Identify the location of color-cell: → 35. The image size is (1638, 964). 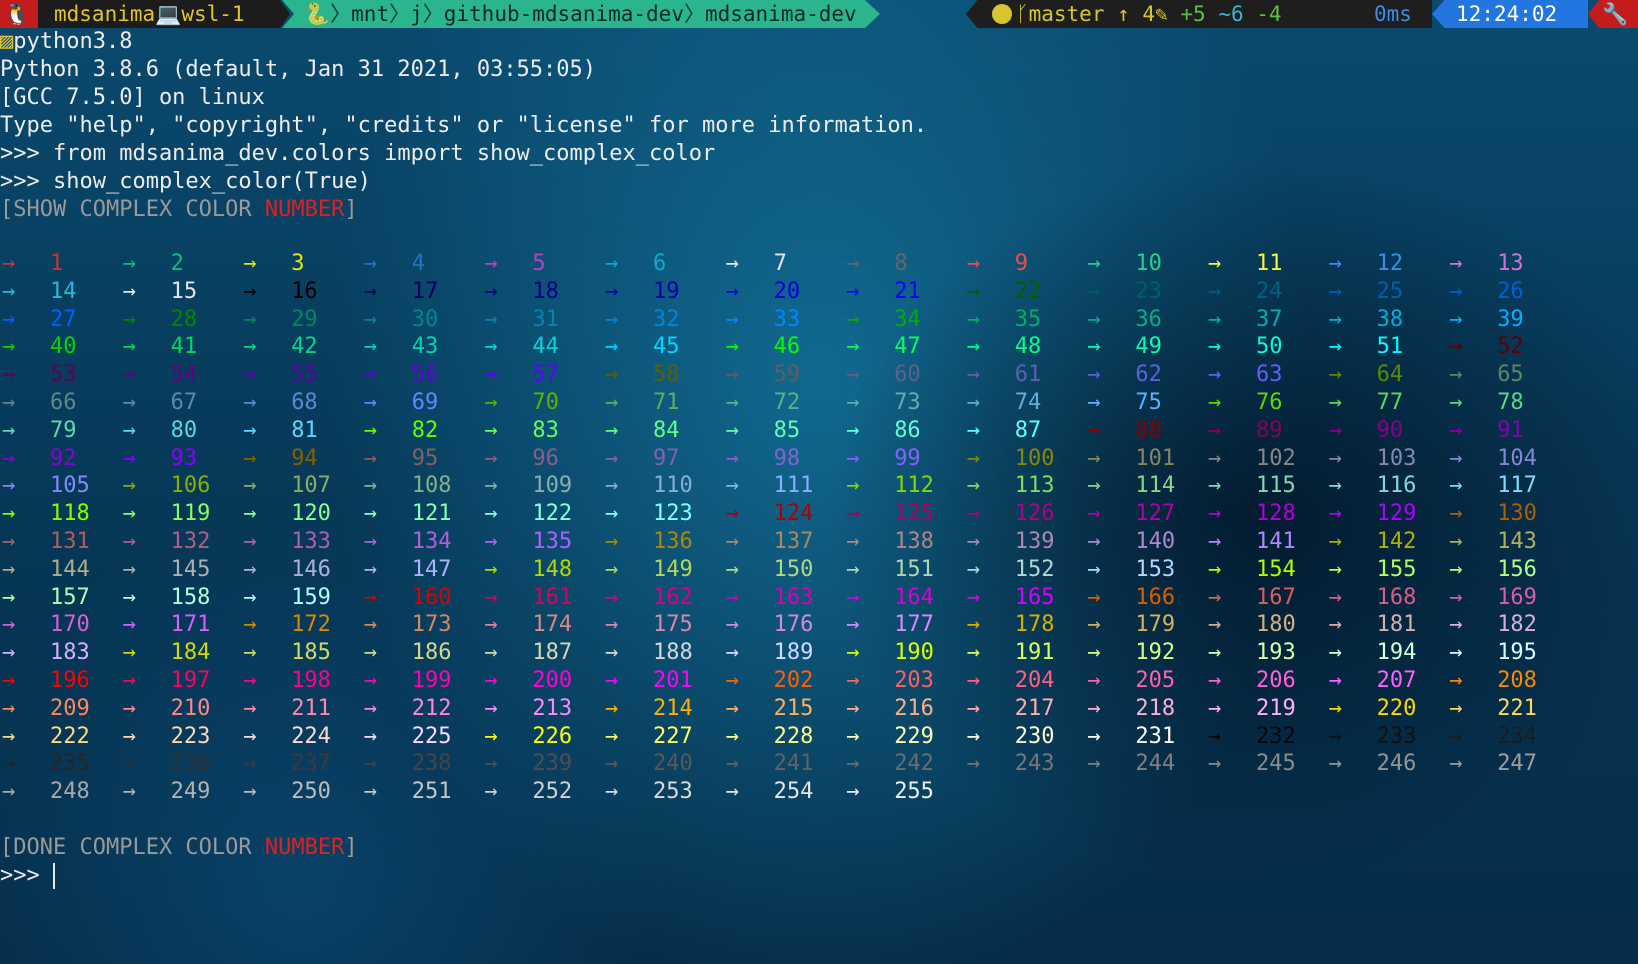
(1004, 320).